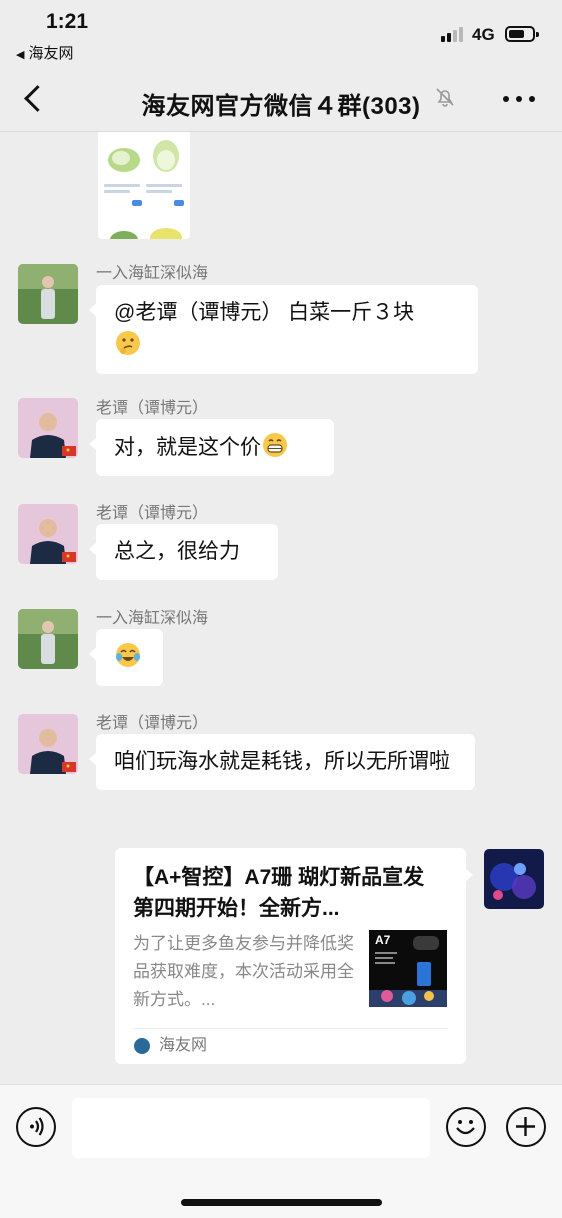  I want to click on message-text: 咱们玩海水就是耗钱，所以无所谓啦, so click(282, 761).